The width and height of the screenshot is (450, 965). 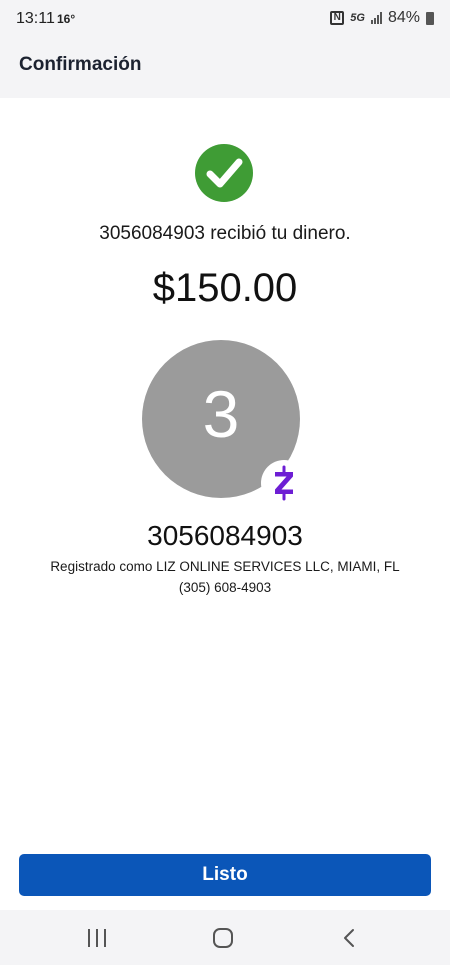 I want to click on battery-icon, so click(x=430, y=18).